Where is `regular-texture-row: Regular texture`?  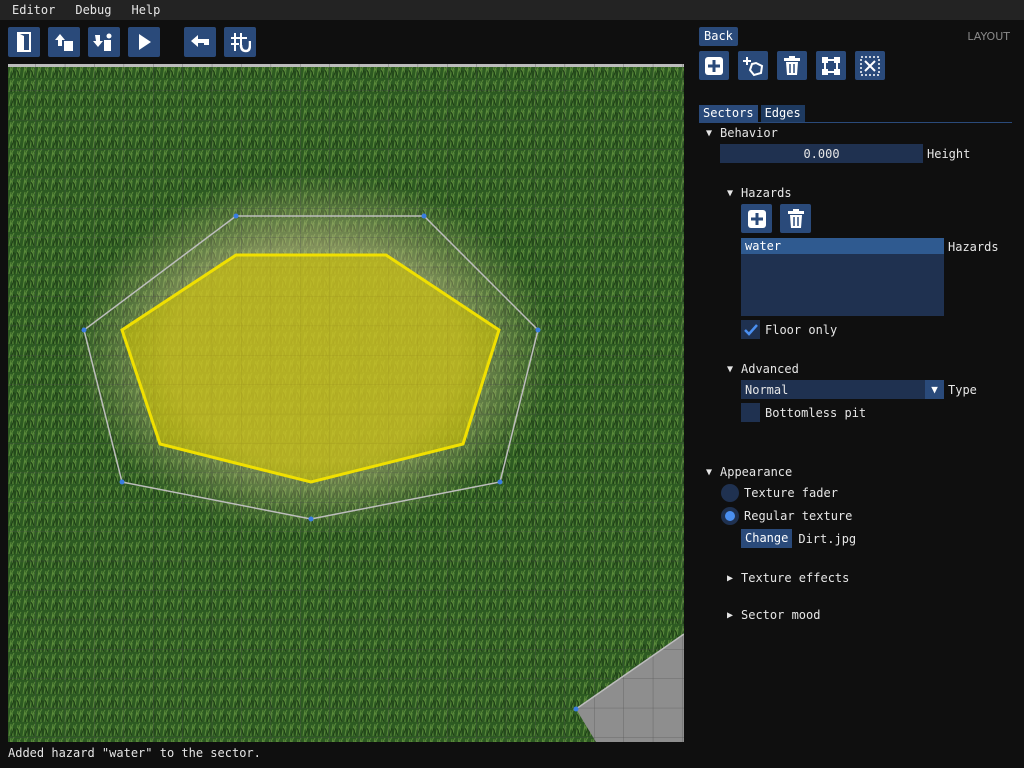 regular-texture-row: Regular texture is located at coordinates (786, 516).